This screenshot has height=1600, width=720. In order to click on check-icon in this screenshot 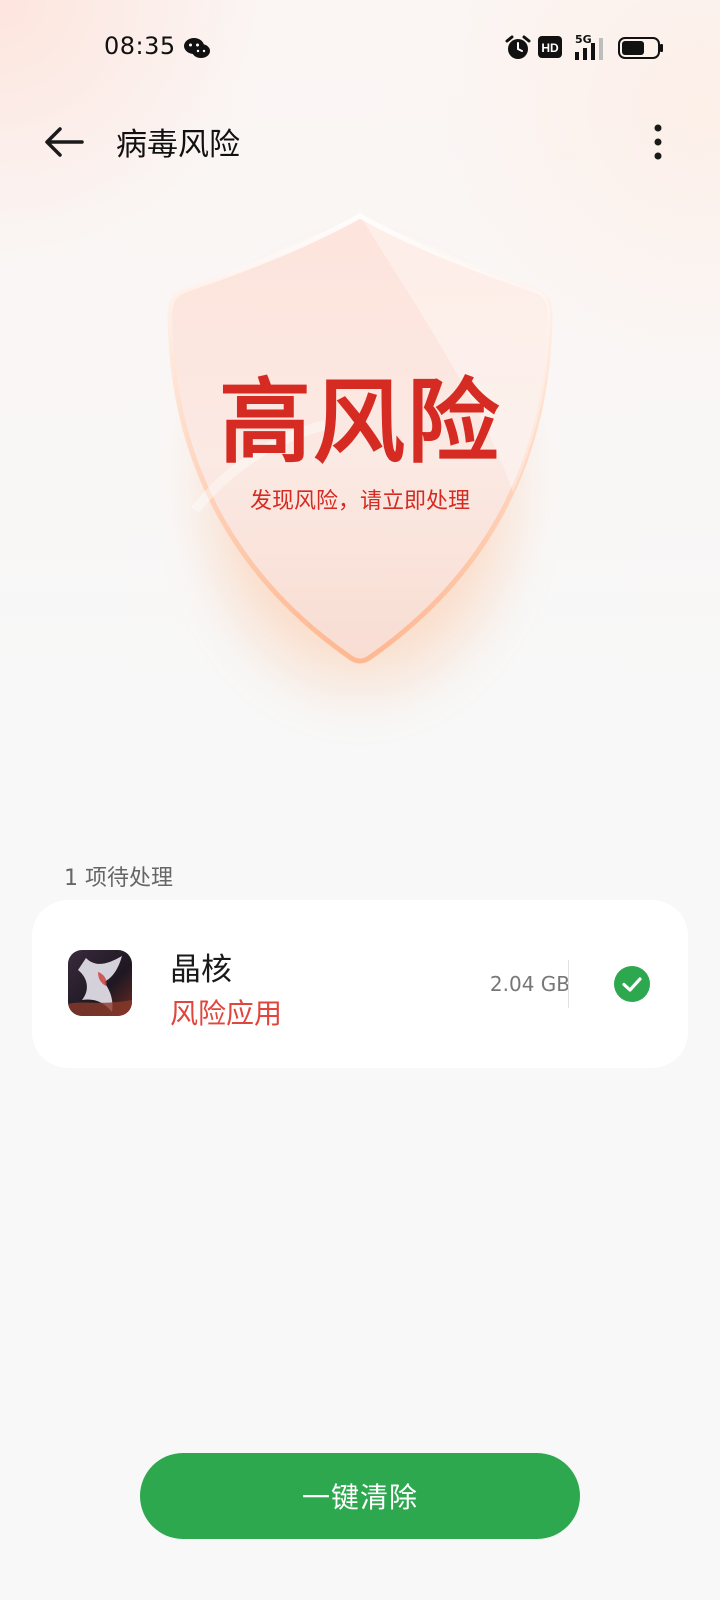, I will do `click(632, 984)`.